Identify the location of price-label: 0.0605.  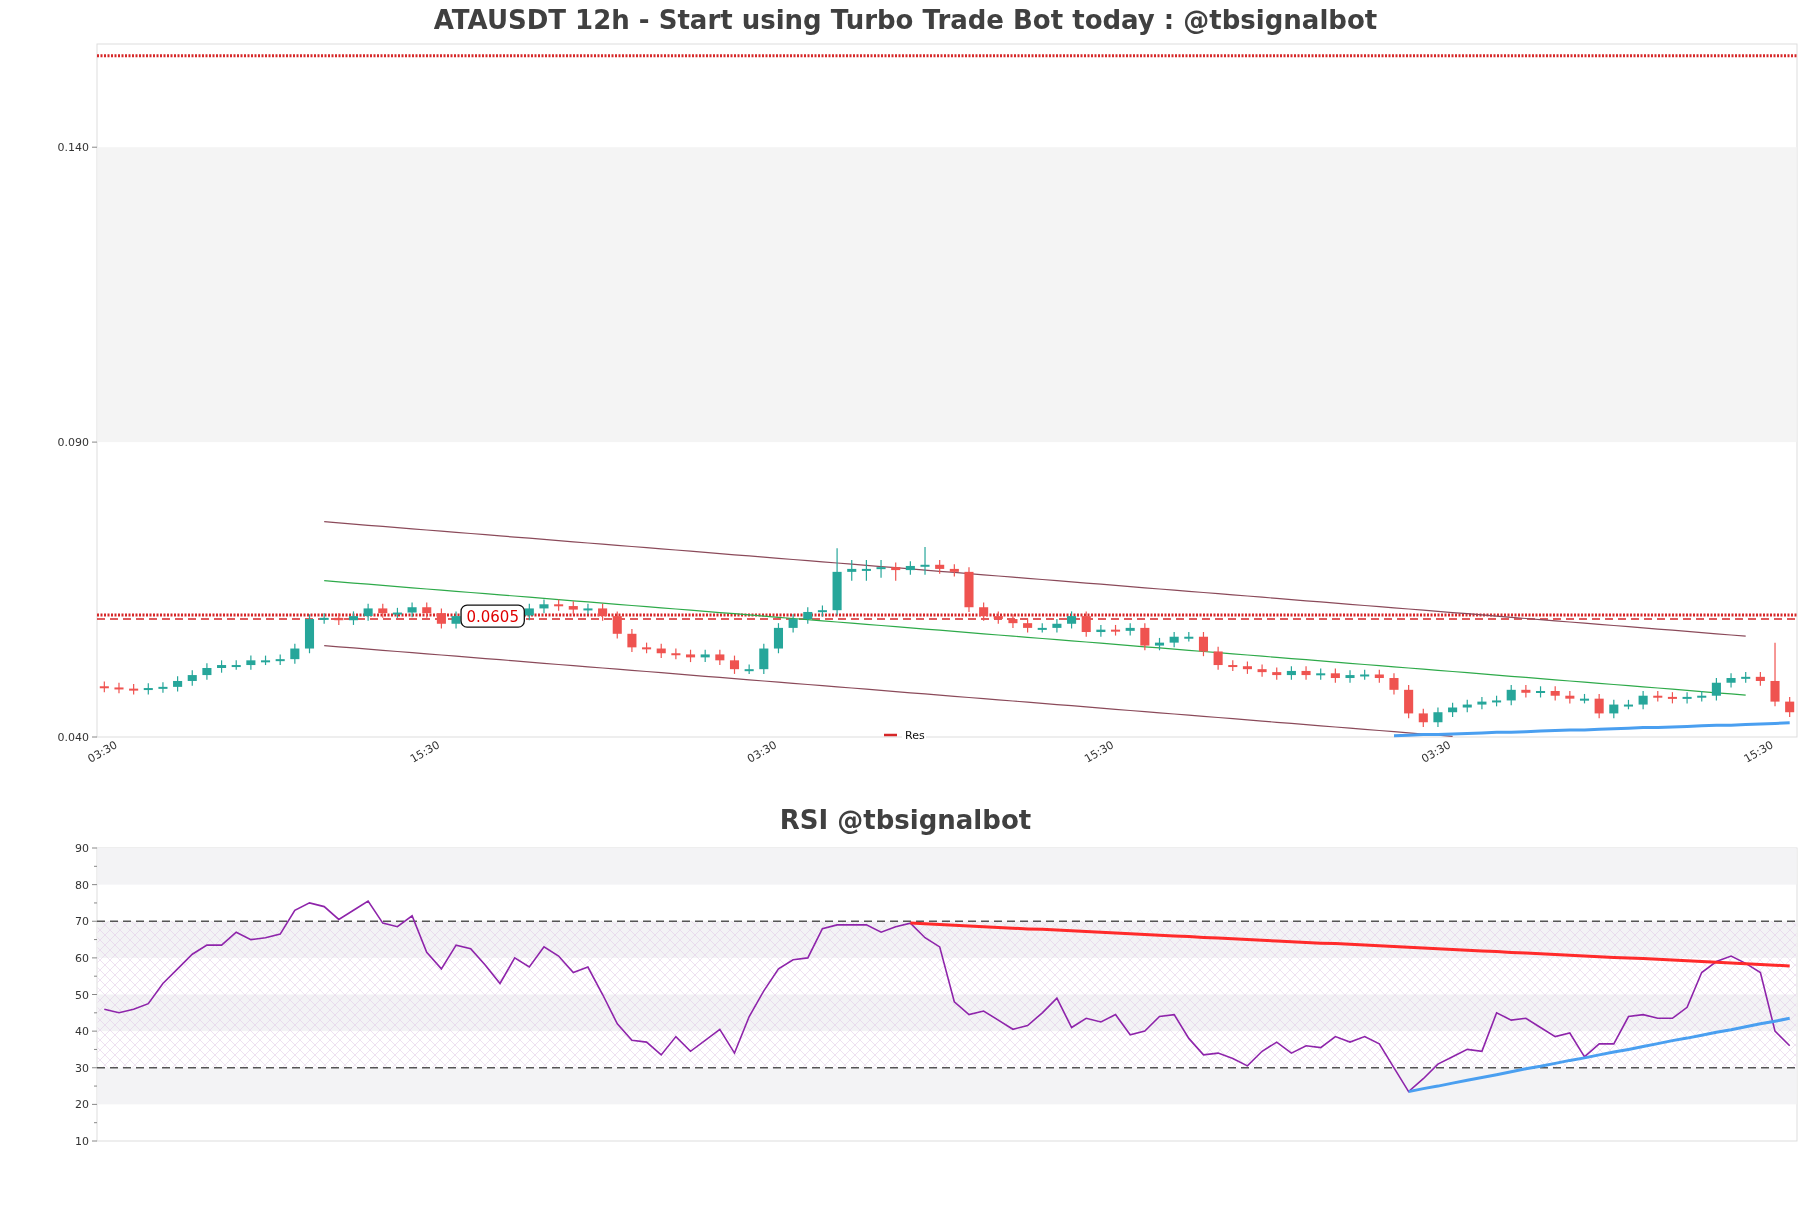
(492, 616).